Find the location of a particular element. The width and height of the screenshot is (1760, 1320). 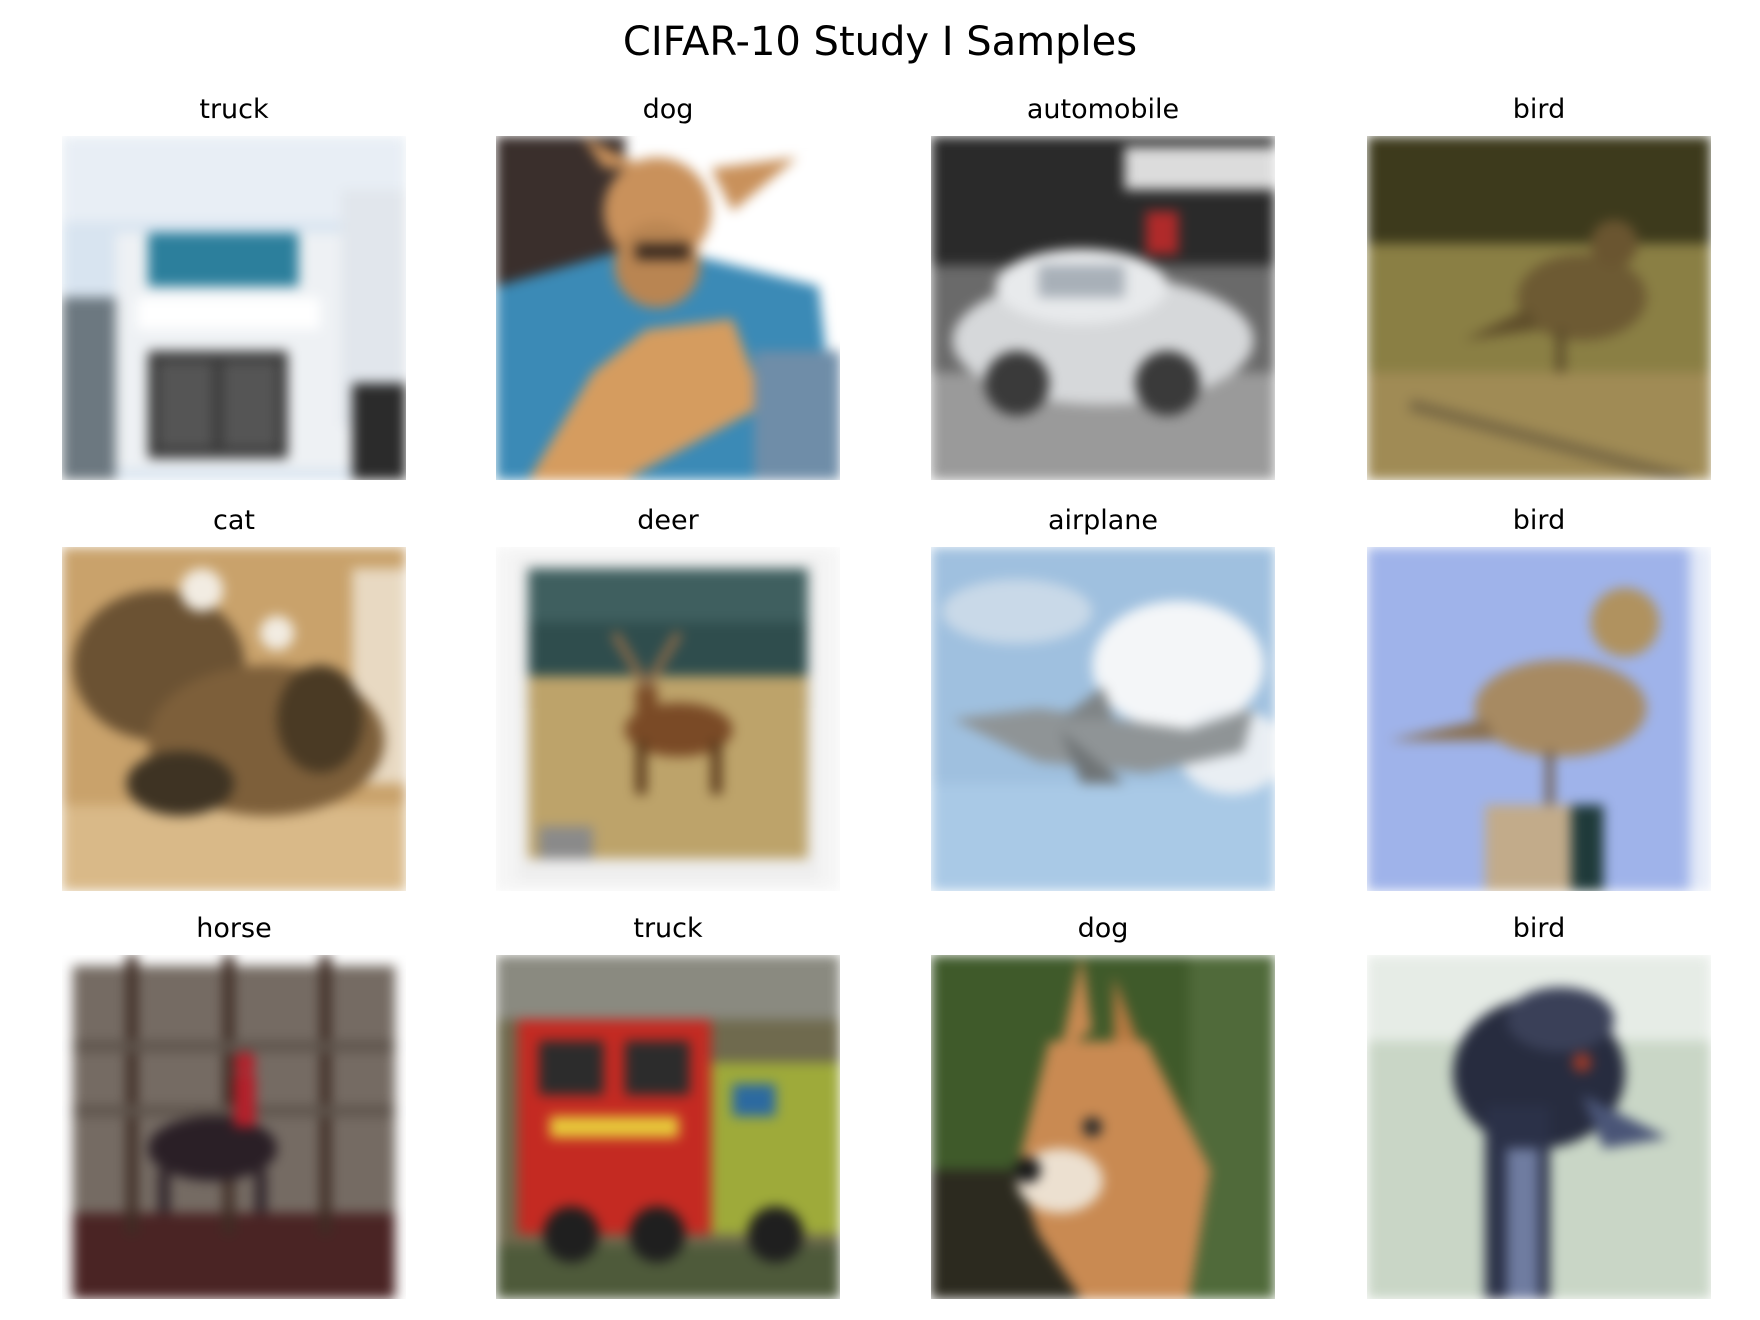

sample-label: horse is located at coordinates (234, 928).